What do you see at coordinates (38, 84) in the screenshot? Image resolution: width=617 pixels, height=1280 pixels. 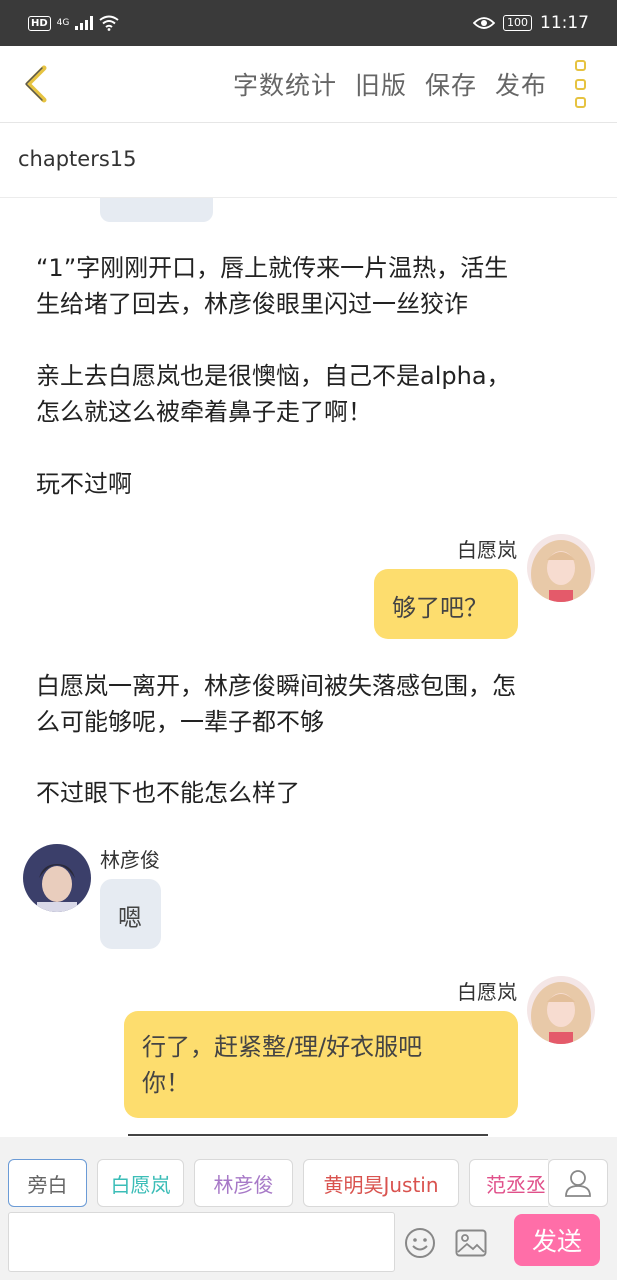 I see `back-chevron-icon` at bounding box center [38, 84].